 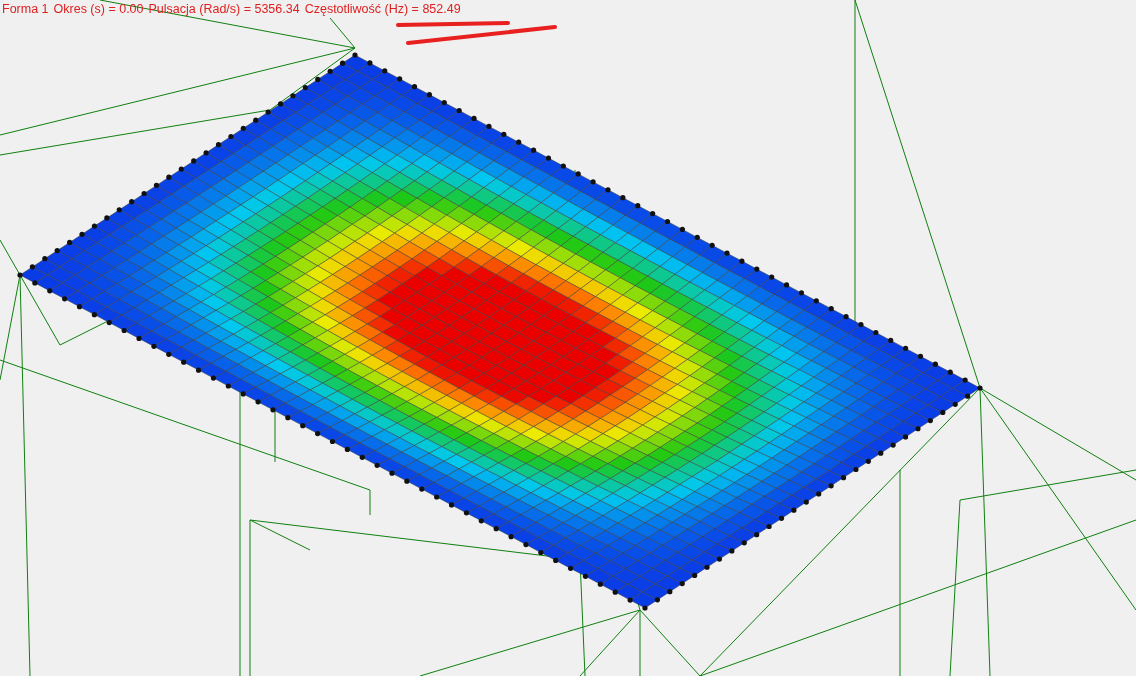 What do you see at coordinates (382, 9) in the screenshot?
I see `mode-info-text: Częstotliwość (Hz) = 852.49` at bounding box center [382, 9].